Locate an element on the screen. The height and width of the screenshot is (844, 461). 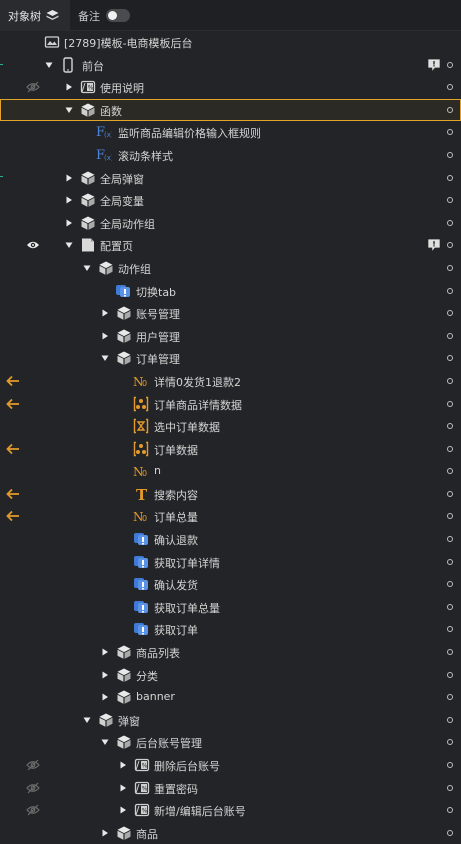
tree-row-order-product-detail: 订单商品详情数据 is located at coordinates (230, 404).